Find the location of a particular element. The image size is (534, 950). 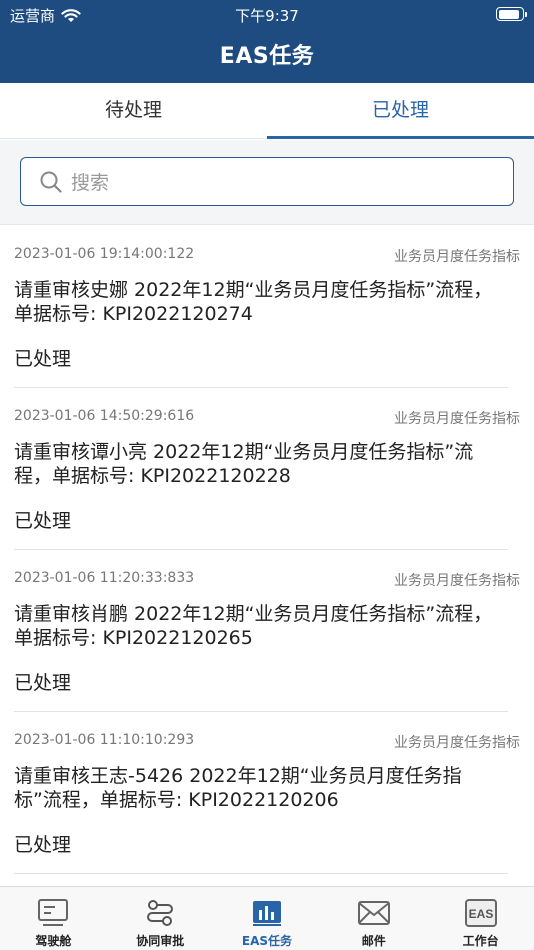

nav-mail: 邮件 is located at coordinates (373, 918).